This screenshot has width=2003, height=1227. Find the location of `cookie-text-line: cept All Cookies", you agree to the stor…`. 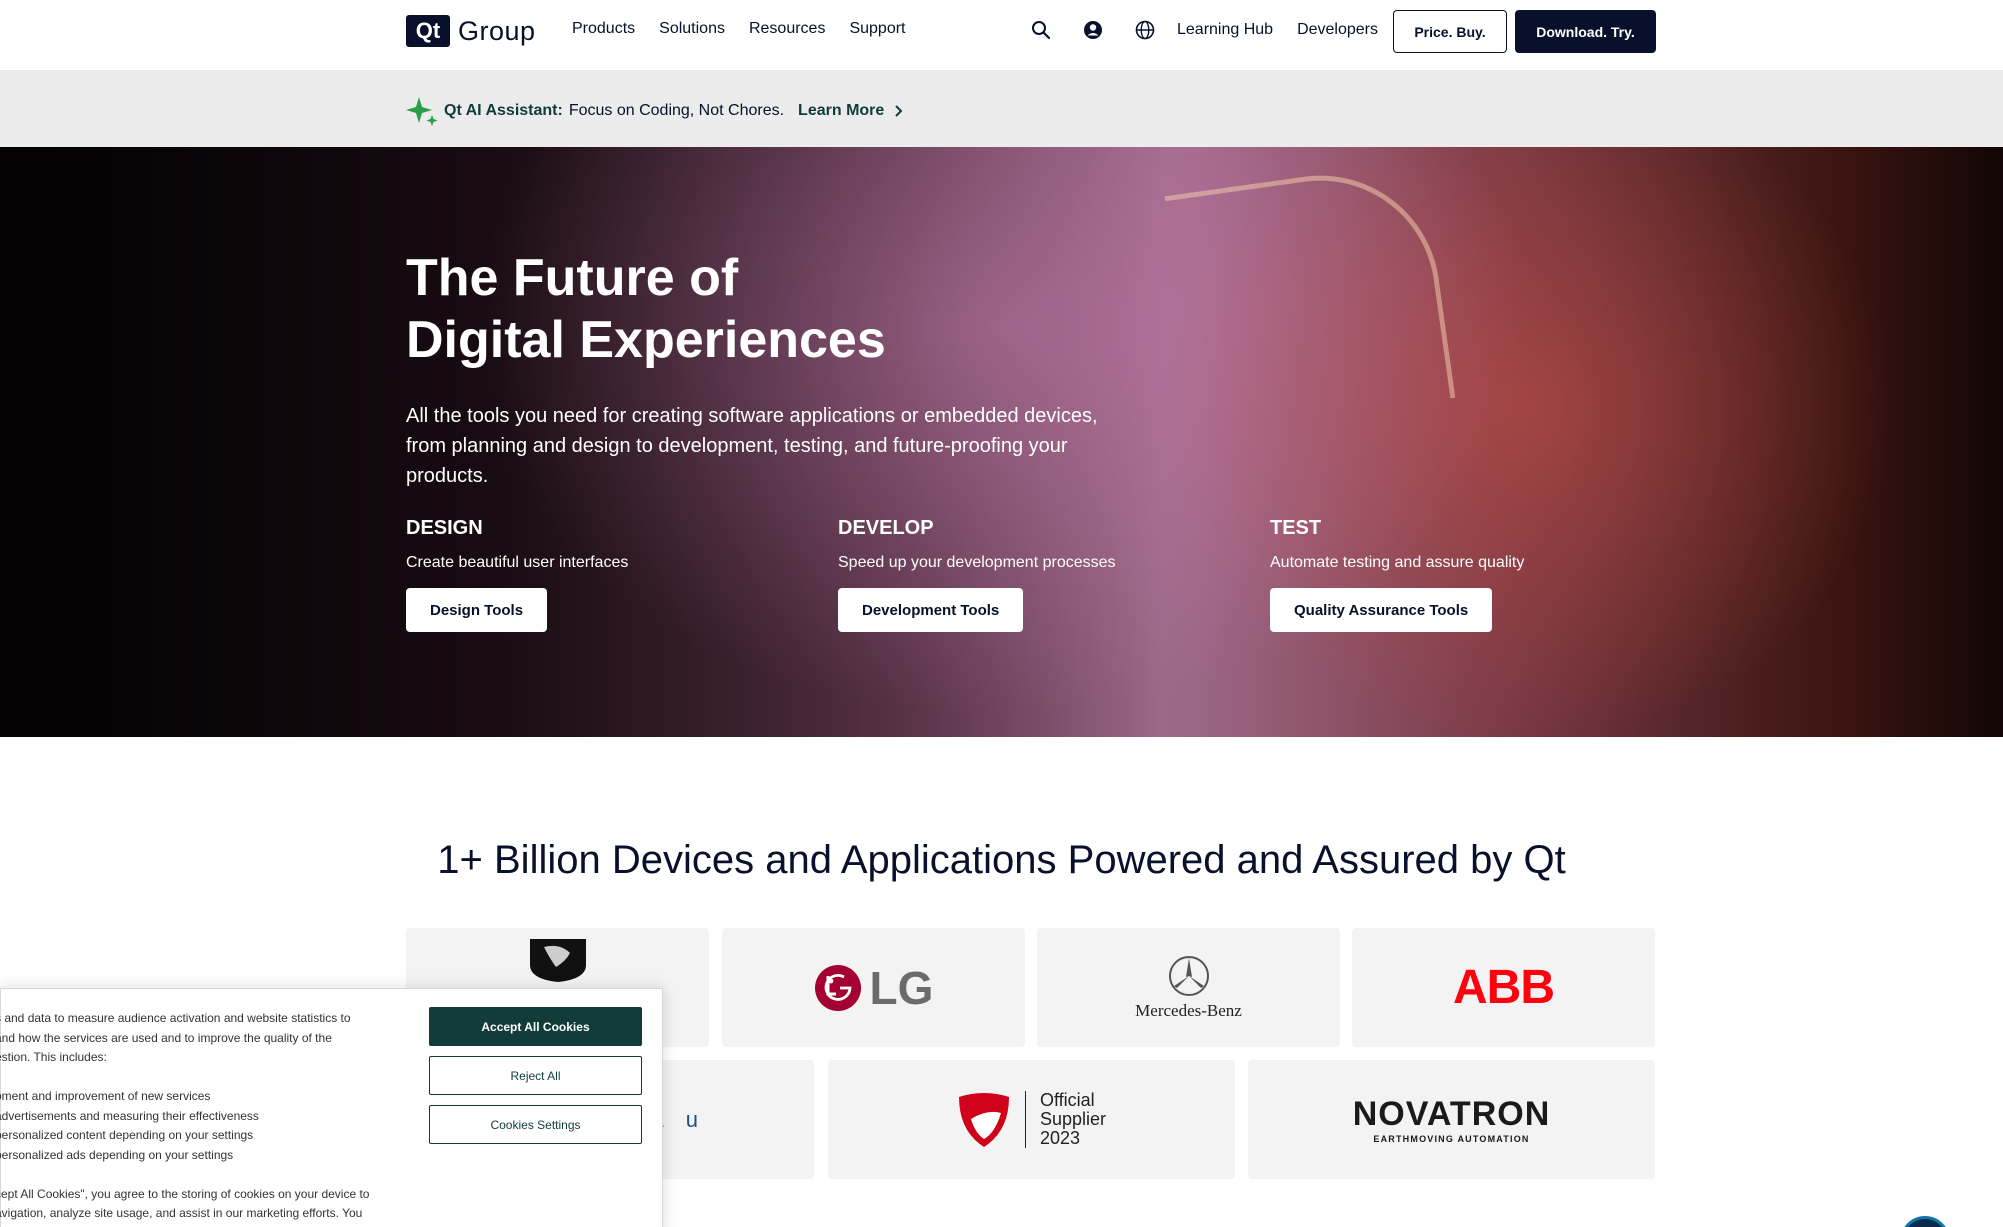

cookie-text-line: cept All Cookies", you agree to the stor… is located at coordinates (185, 1193).